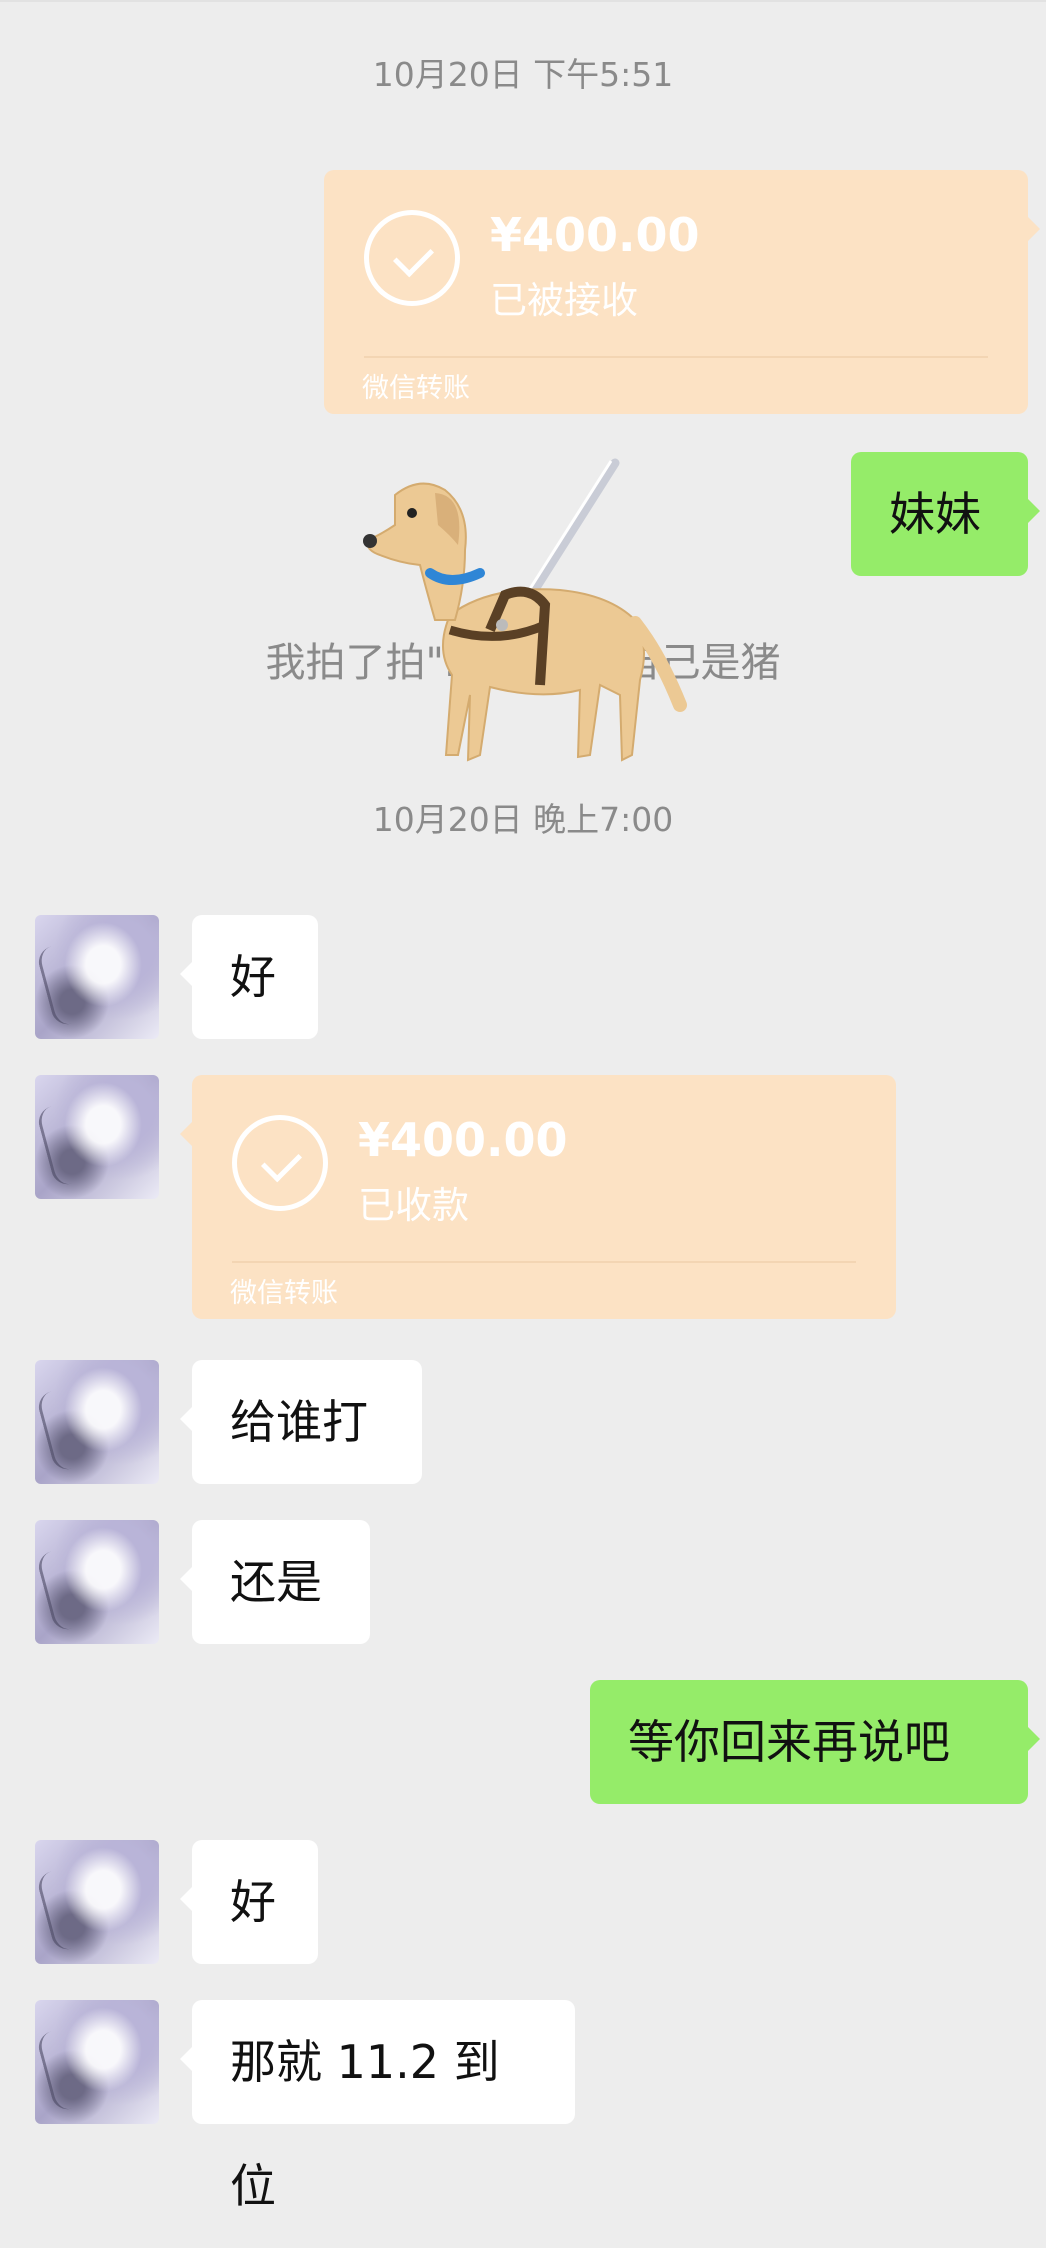 This screenshot has width=1046, height=2248. I want to click on message-received: 给谁打, so click(301, 1422).